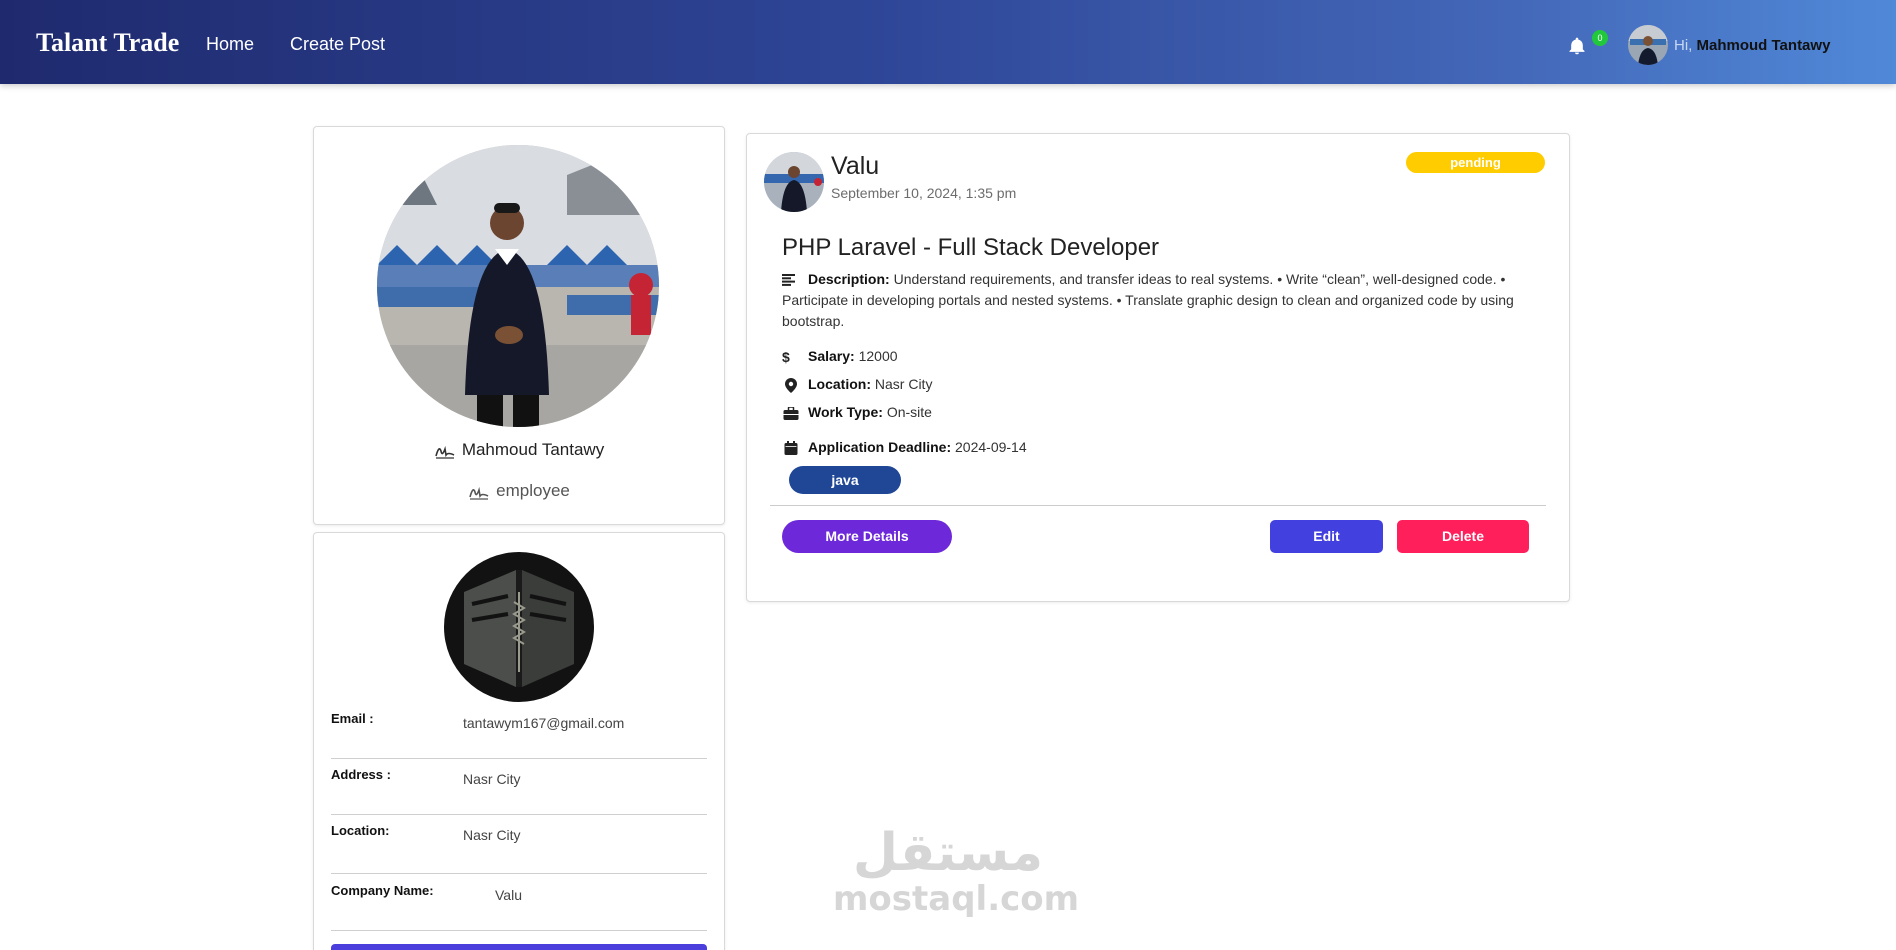 This screenshot has width=1896, height=950. Describe the element at coordinates (1475, 162) in the screenshot. I see `status-badge: pending` at that location.